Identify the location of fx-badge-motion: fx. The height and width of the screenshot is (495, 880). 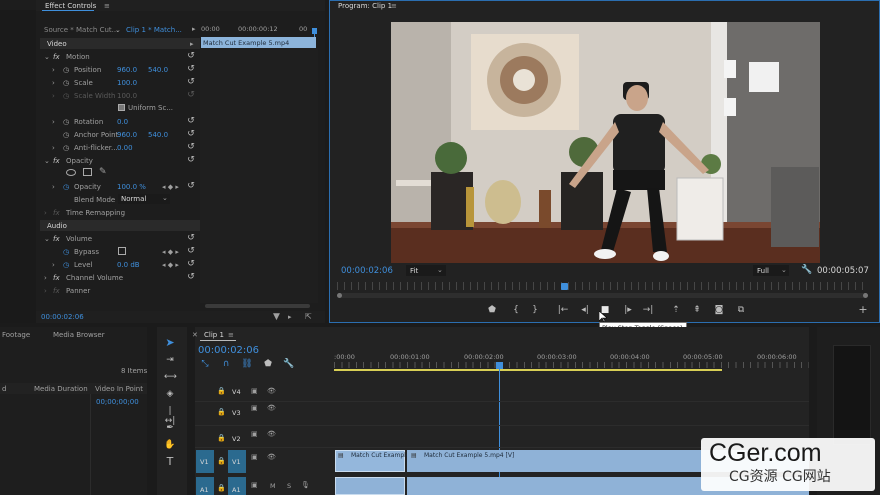
(56, 57).